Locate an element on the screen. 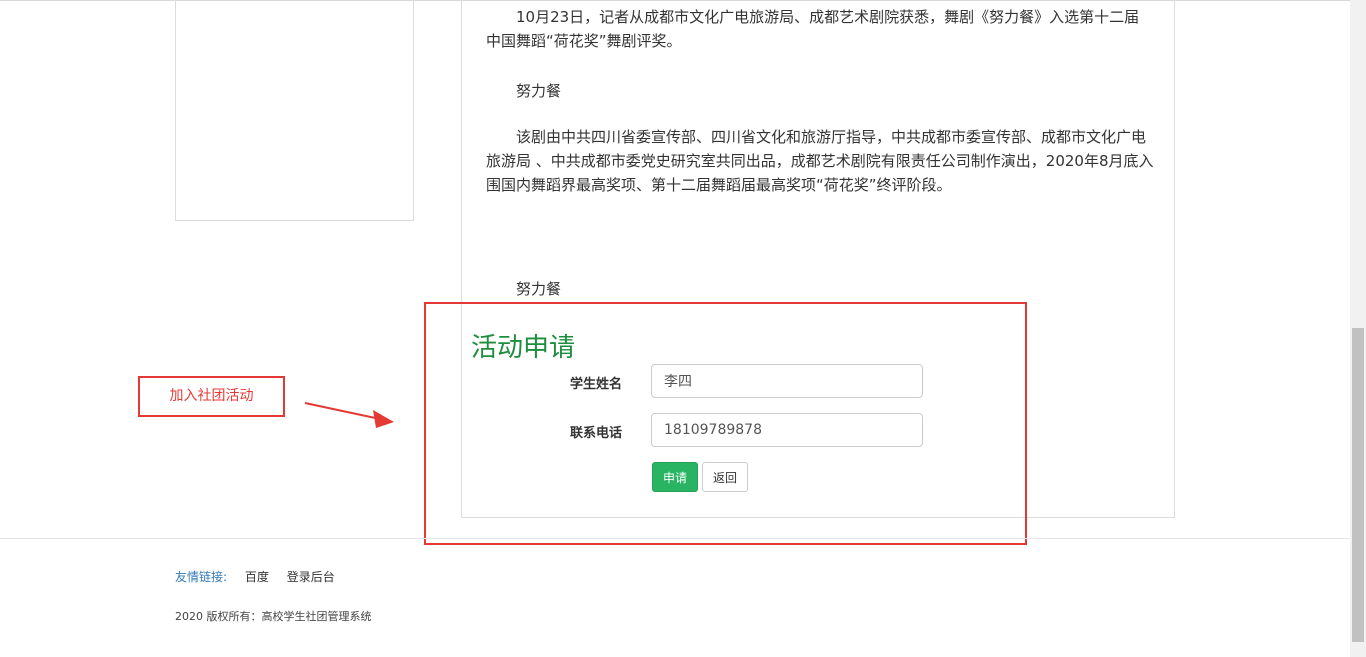 This screenshot has width=1366, height=657. footer-divider is located at coordinates (675, 538).